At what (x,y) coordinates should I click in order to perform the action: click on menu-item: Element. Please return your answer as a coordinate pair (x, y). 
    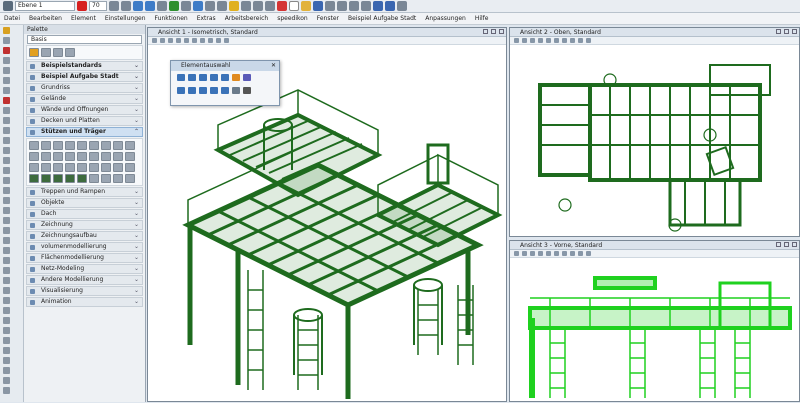
    Looking at the image, I should click on (83, 18).